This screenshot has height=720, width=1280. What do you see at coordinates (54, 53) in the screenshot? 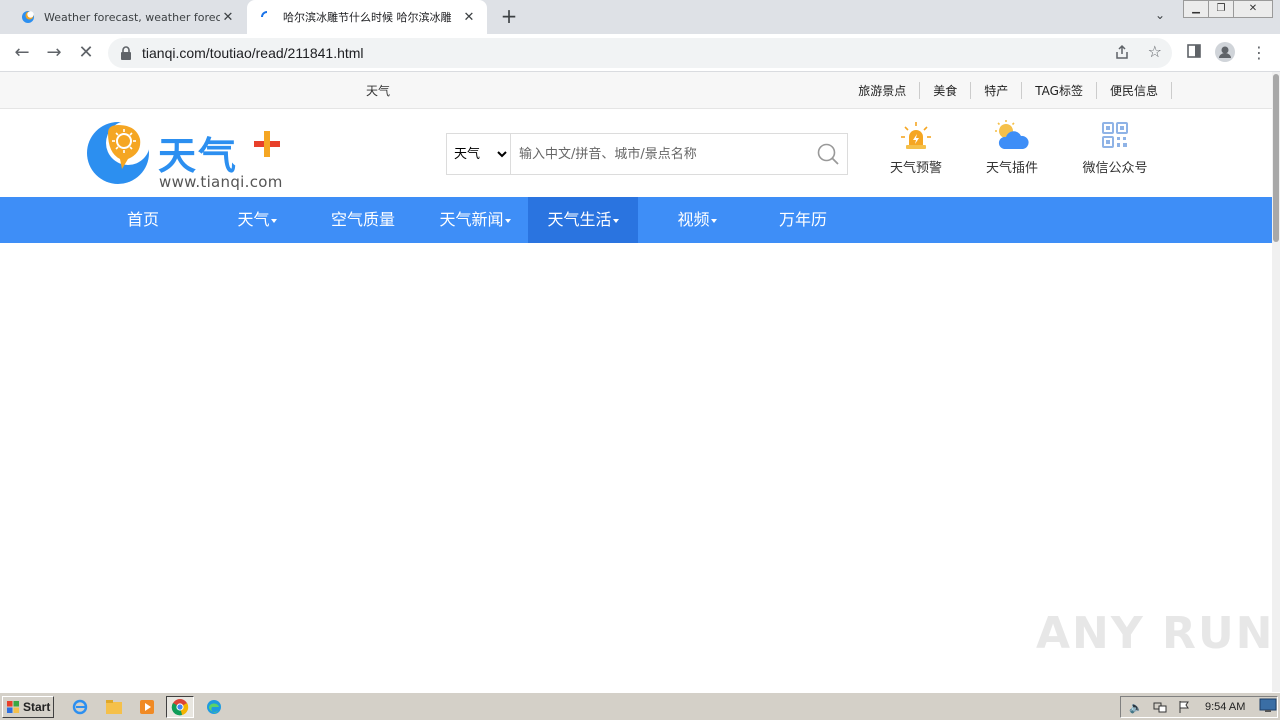
I see `forward-arrow-icon: →` at bounding box center [54, 53].